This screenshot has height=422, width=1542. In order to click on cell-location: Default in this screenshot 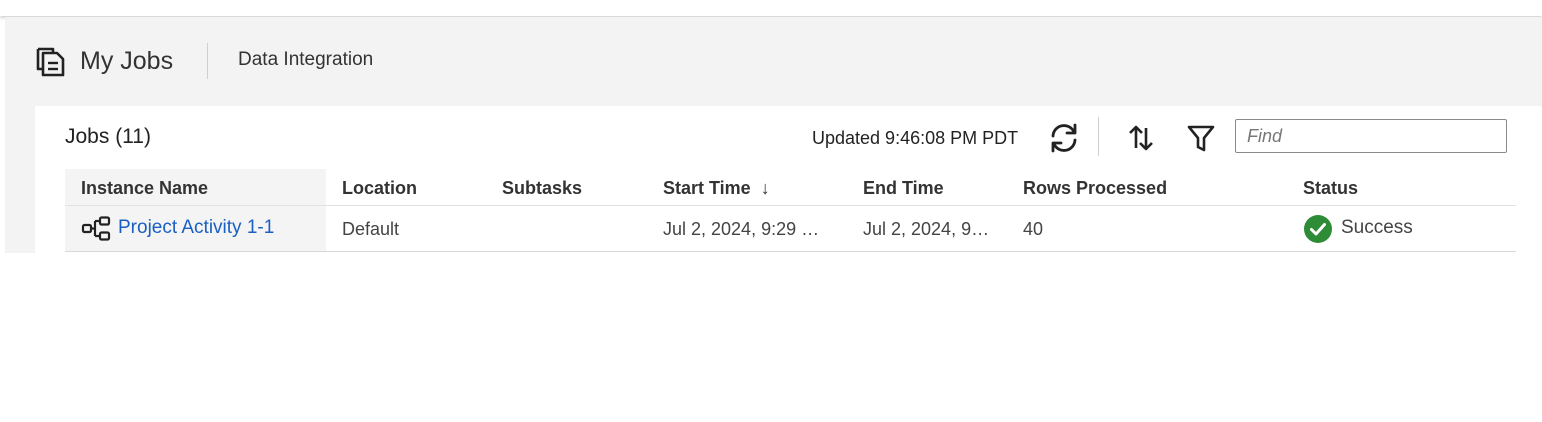, I will do `click(371, 229)`.